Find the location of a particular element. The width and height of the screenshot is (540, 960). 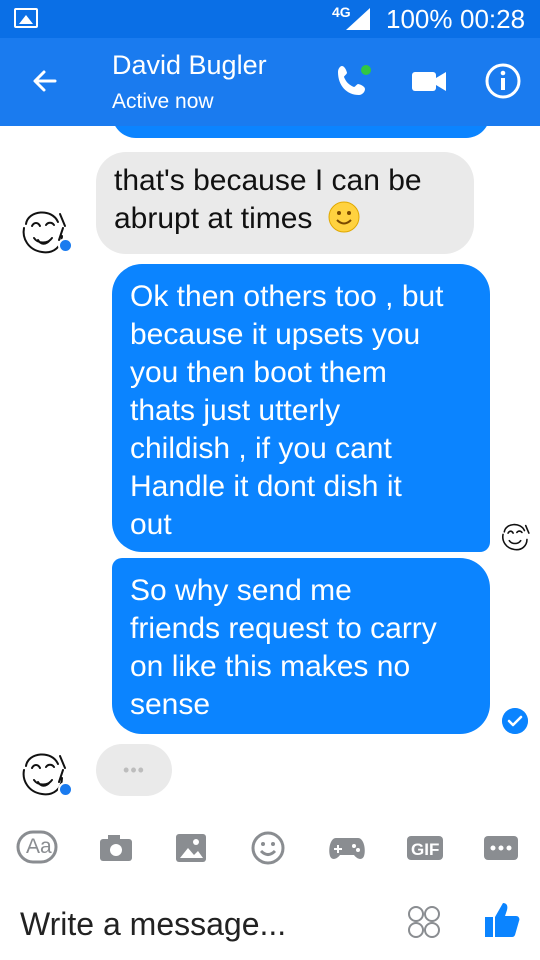

seen-by-avatar is located at coordinates (515, 535).